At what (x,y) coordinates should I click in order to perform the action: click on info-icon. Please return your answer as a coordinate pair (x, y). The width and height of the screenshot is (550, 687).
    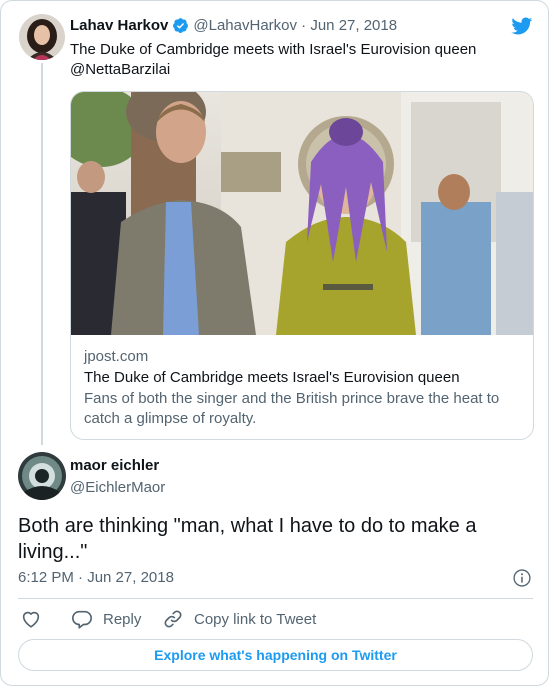
    Looking at the image, I should click on (522, 578).